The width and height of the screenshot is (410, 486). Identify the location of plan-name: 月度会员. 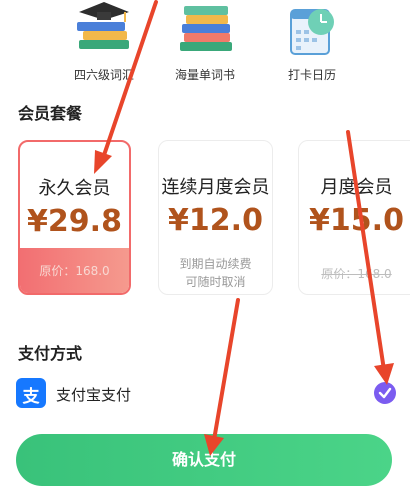
(356, 187).